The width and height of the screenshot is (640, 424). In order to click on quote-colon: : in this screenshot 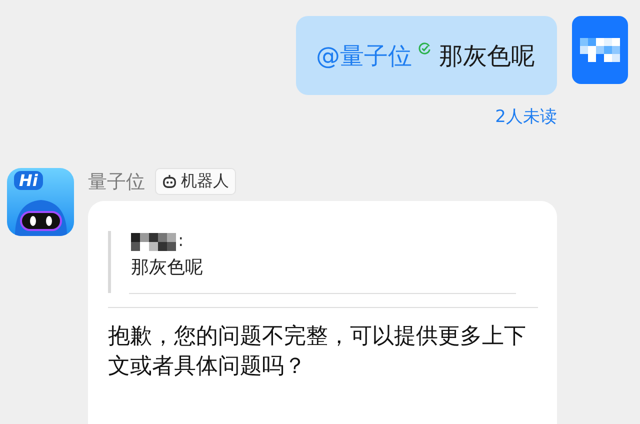, I will do `click(181, 241)`.